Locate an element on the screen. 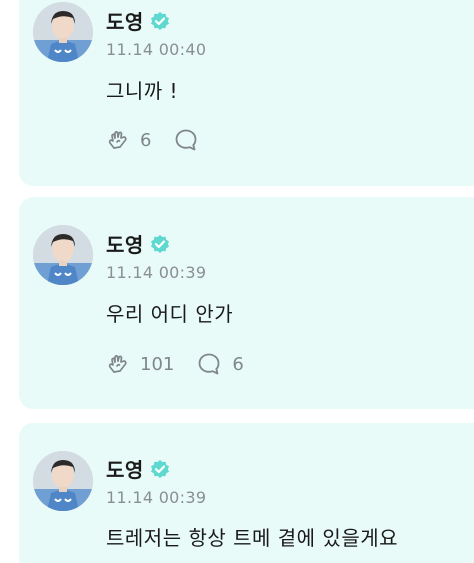 The width and height of the screenshot is (474, 563). post-message: 우리 어디 안가 is located at coordinates (170, 314).